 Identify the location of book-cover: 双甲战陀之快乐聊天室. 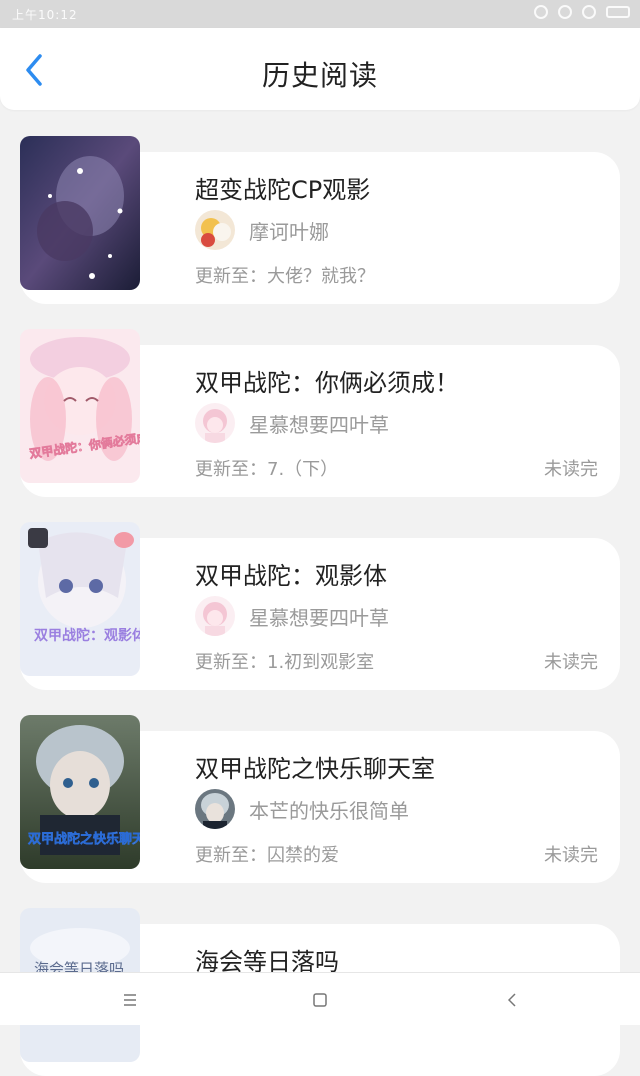
(80, 792).